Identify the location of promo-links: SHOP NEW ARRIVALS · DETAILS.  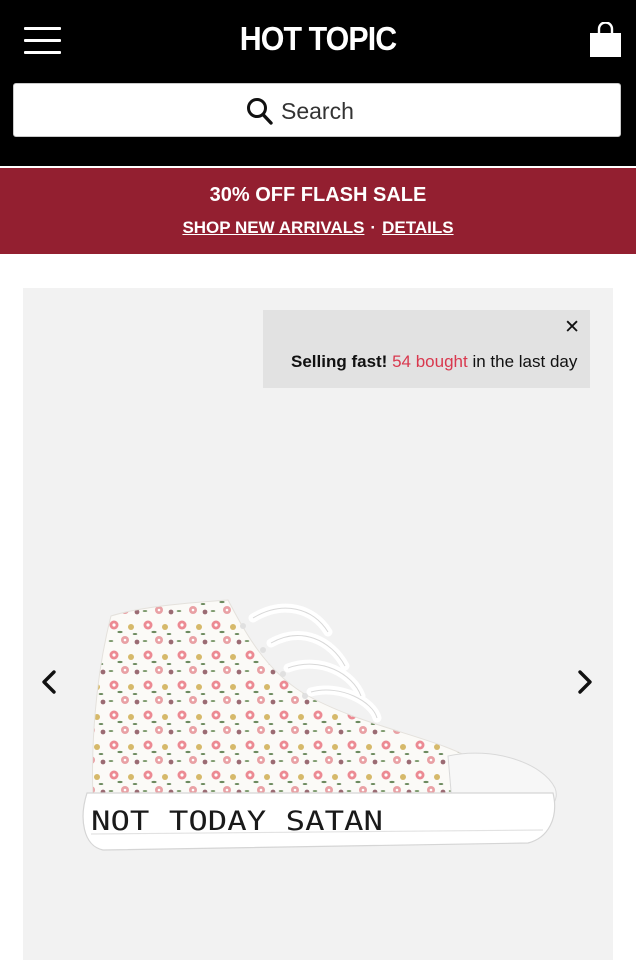
(318, 228).